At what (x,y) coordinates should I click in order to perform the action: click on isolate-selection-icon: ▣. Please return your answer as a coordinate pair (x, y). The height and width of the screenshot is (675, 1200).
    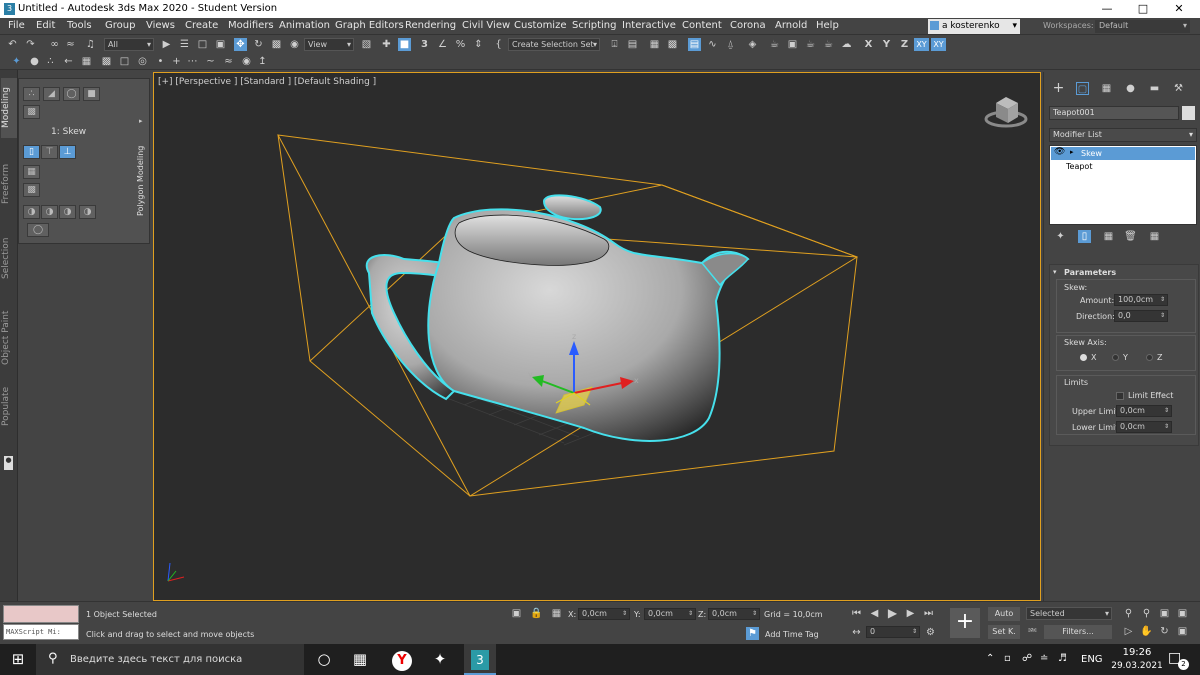
    Looking at the image, I should click on (516, 613).